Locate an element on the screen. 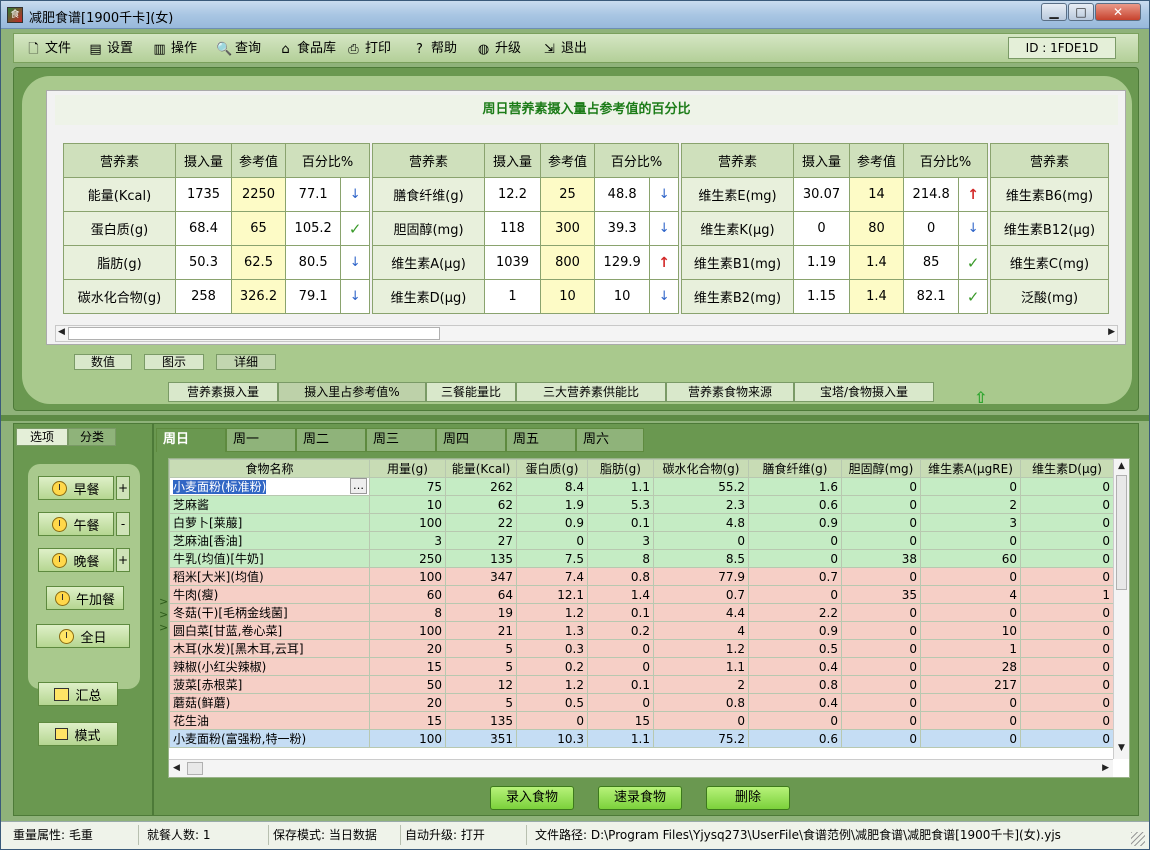 The image size is (1150, 850). table-row: 小麦面粉(富强粉,特一粉) 100 351 10.3 1.1 75.2 0.6 0 0 0 is located at coordinates (641, 738).